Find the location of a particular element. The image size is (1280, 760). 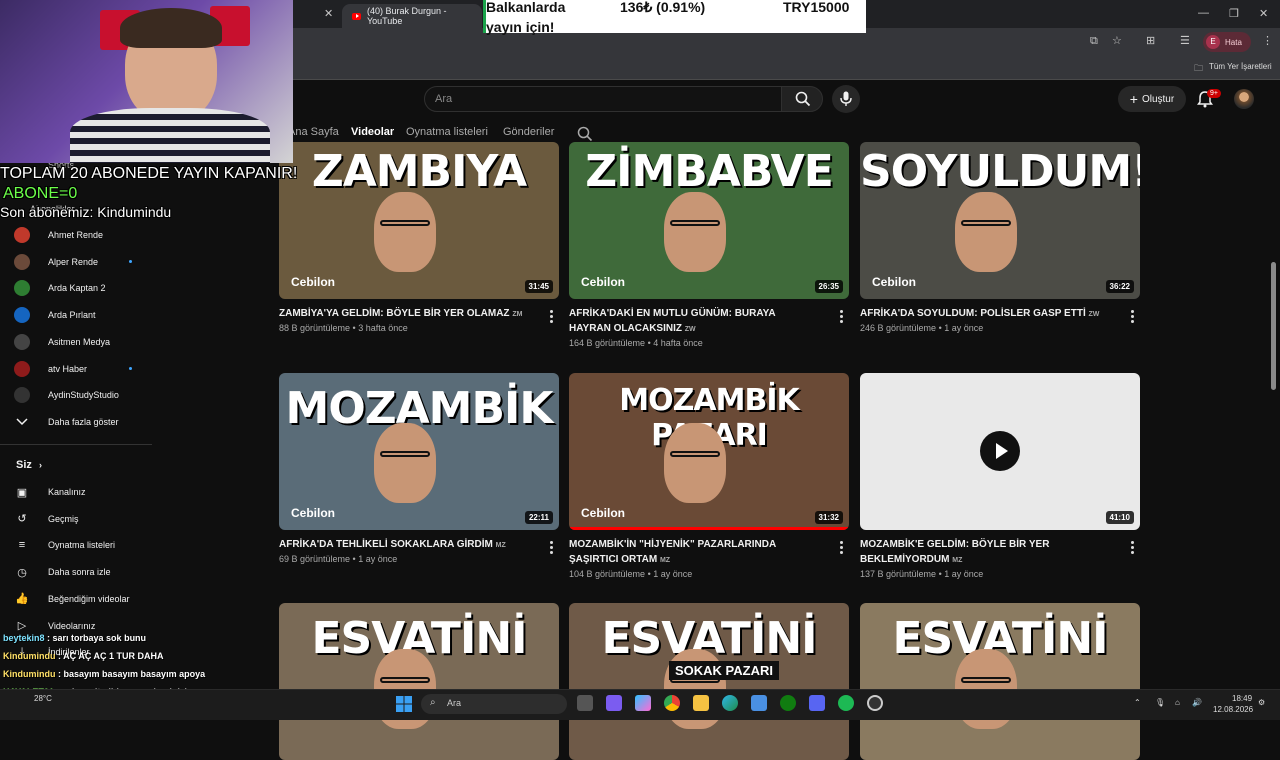

xbox-icon is located at coordinates (788, 703).